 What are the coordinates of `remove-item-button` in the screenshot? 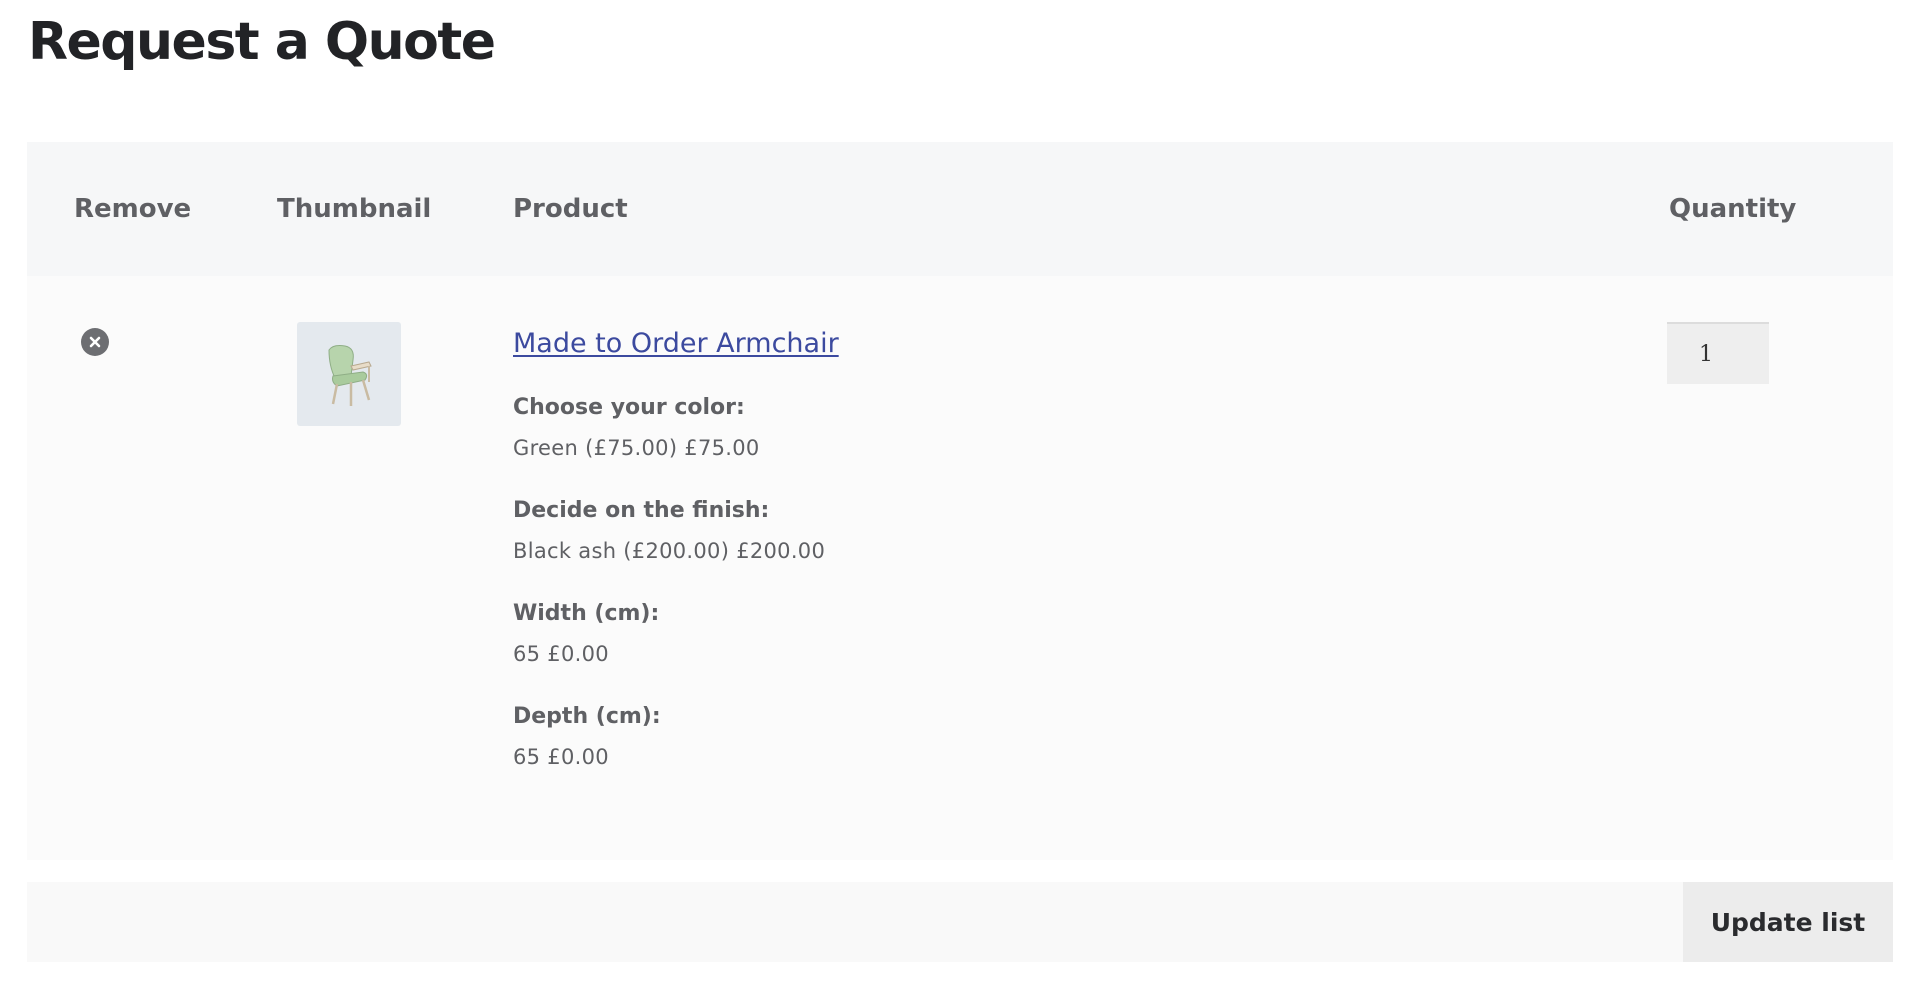 It's located at (95, 342).